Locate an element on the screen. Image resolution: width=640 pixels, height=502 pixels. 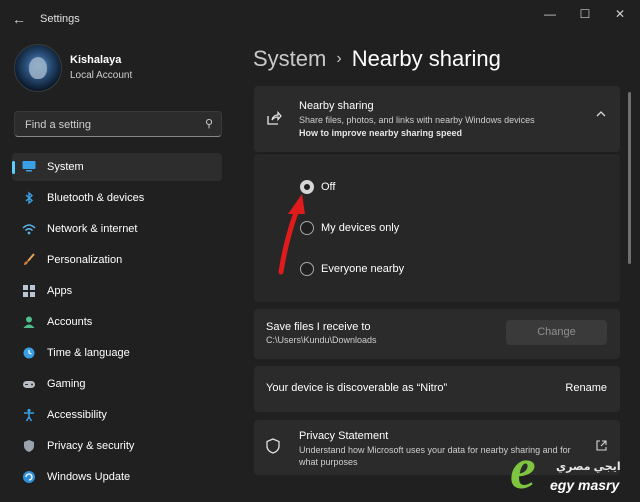
watermark-logo: e ايجي مصري egy masry is located at coordinates (575, 471).